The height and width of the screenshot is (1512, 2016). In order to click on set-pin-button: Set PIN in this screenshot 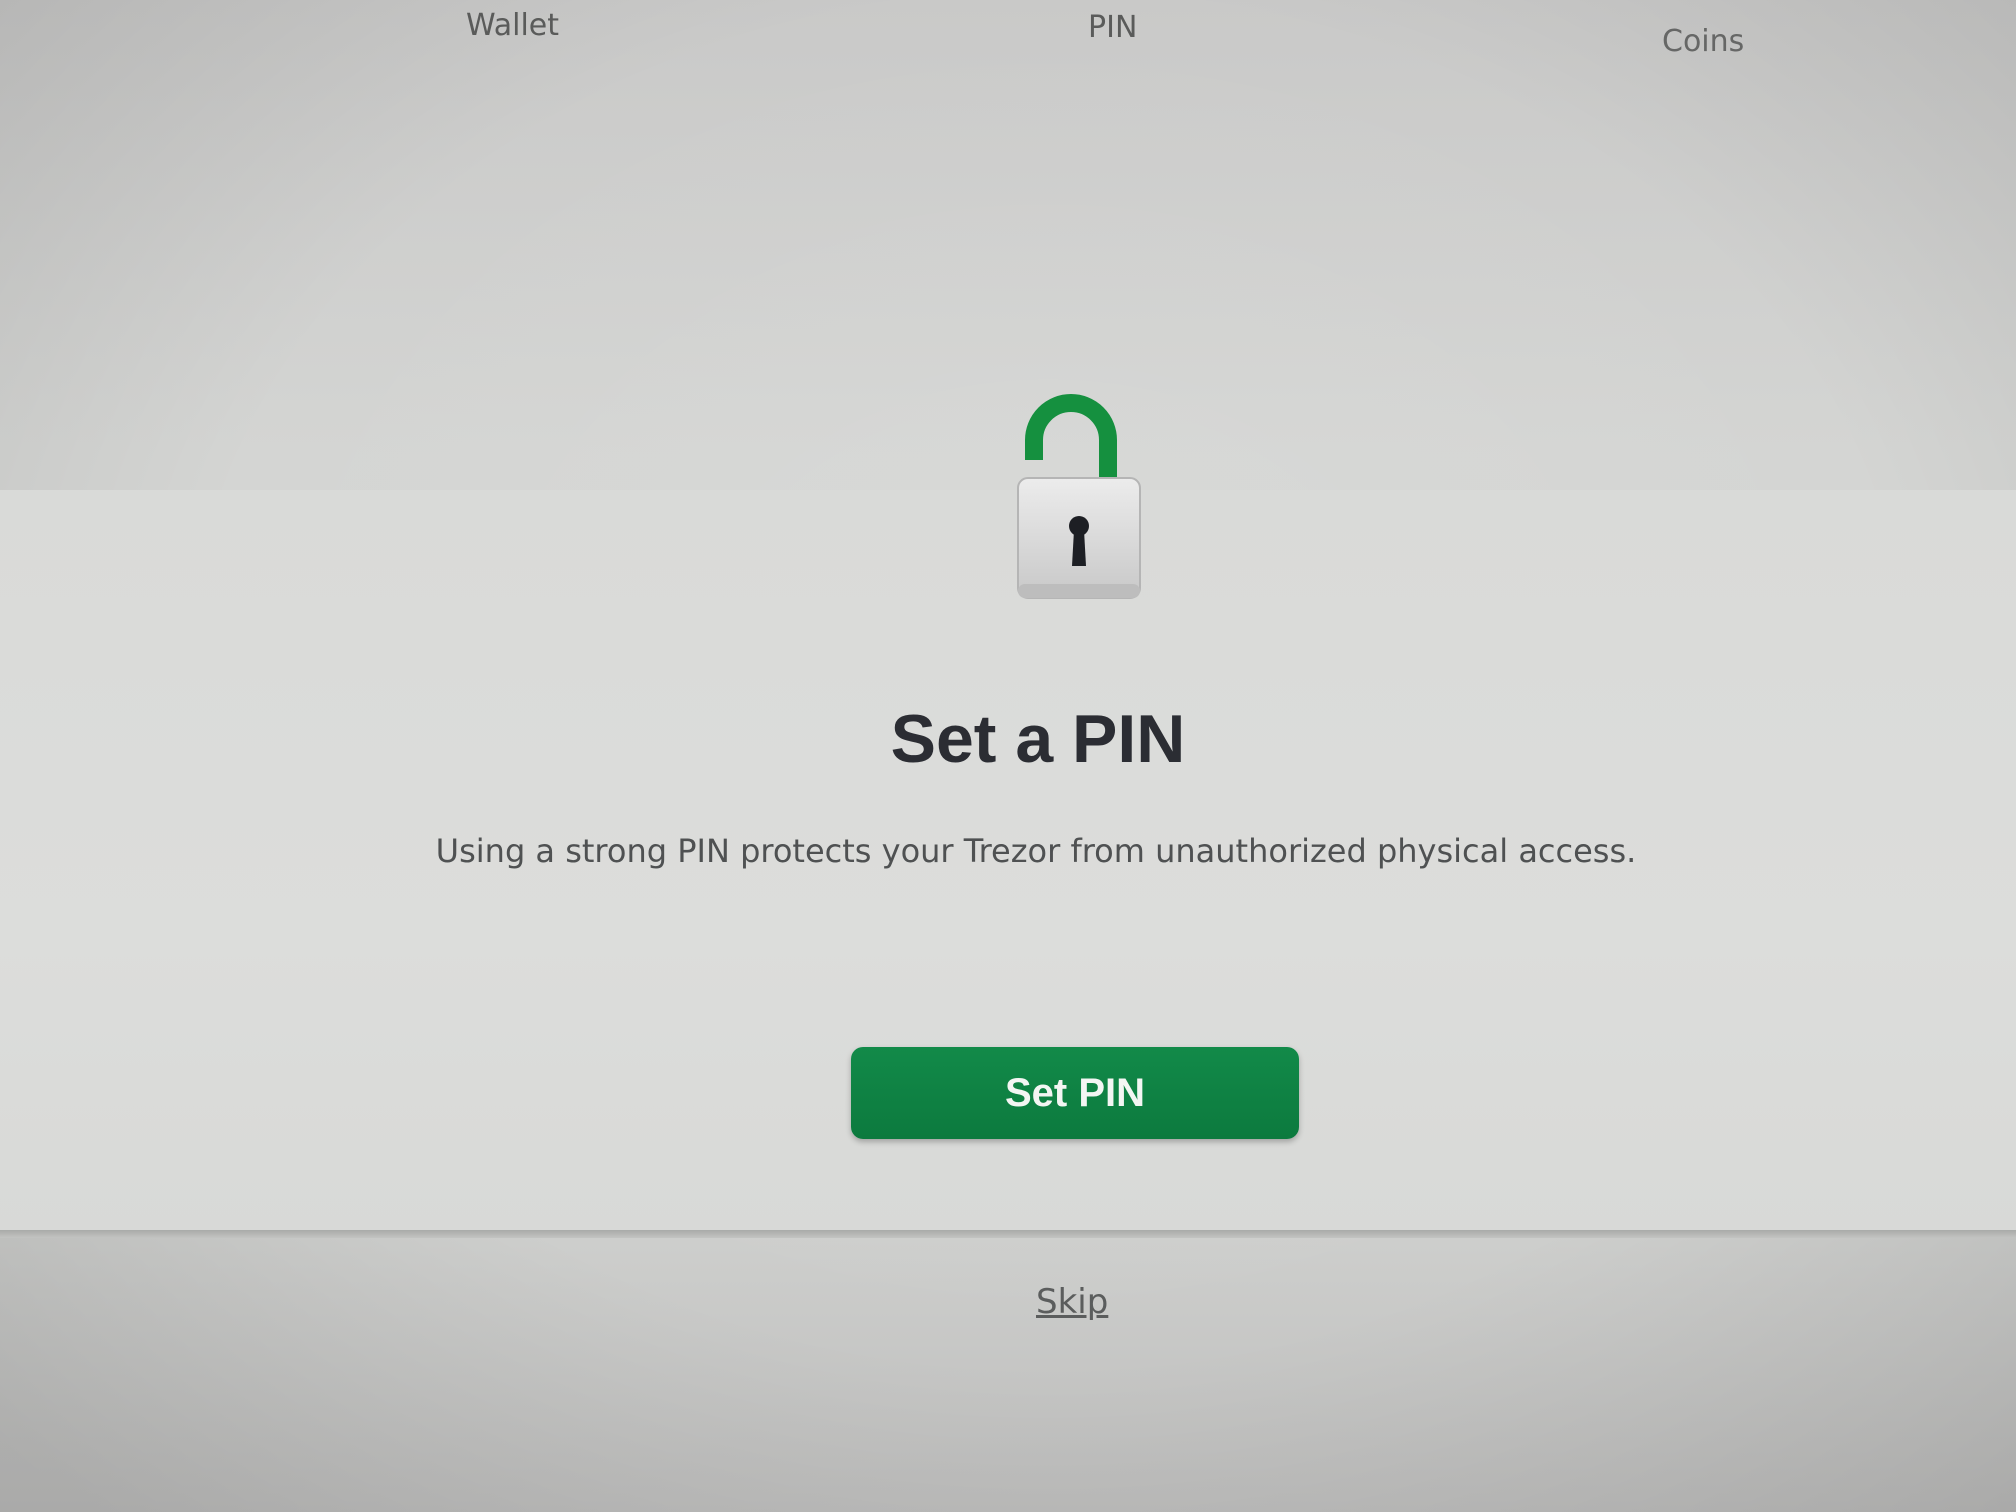, I will do `click(1075, 1093)`.